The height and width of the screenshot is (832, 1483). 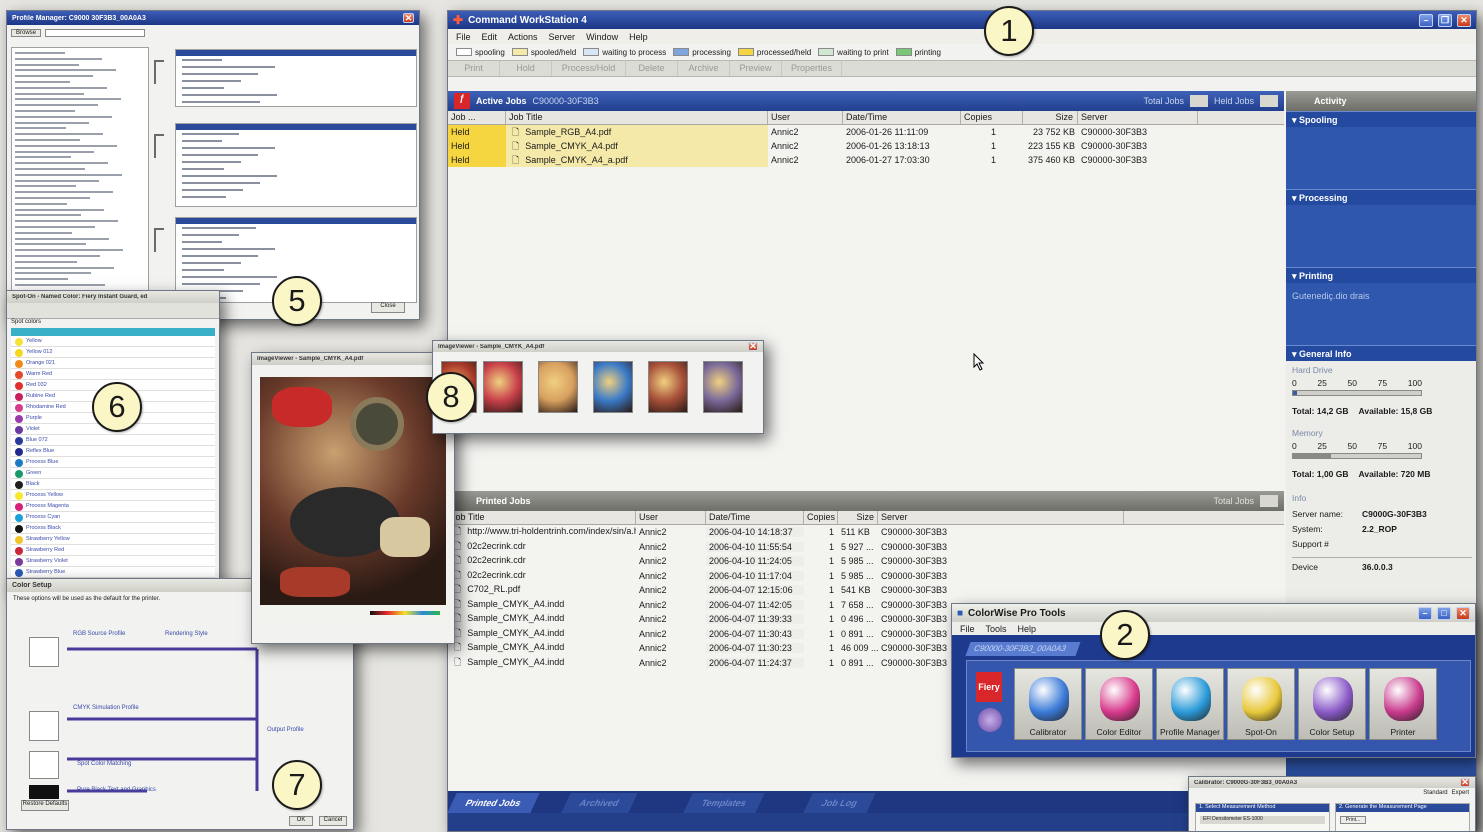 What do you see at coordinates (967, 629) in the screenshot?
I see `cw-menu-file: File` at bounding box center [967, 629].